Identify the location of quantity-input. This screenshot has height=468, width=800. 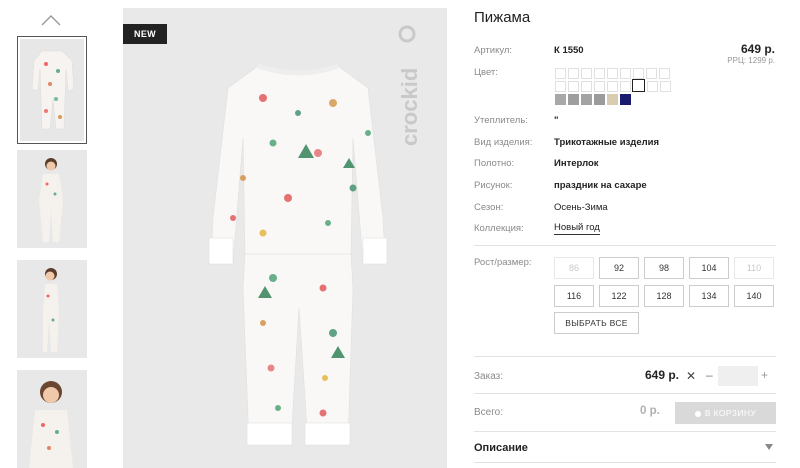
(738, 376).